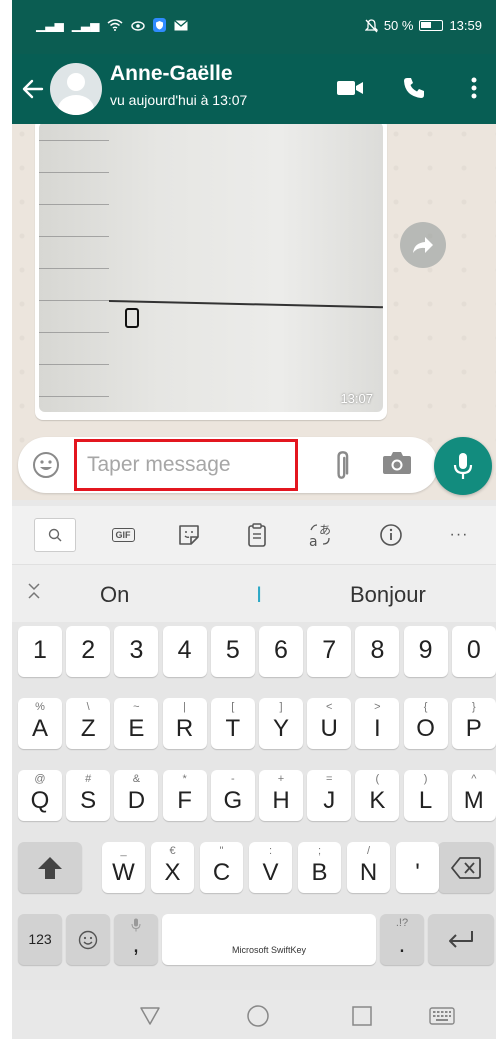 Image resolution: width=498 pixels, height=1039 pixels. Describe the element at coordinates (425, 651) in the screenshot. I see `key-9: 9` at that location.